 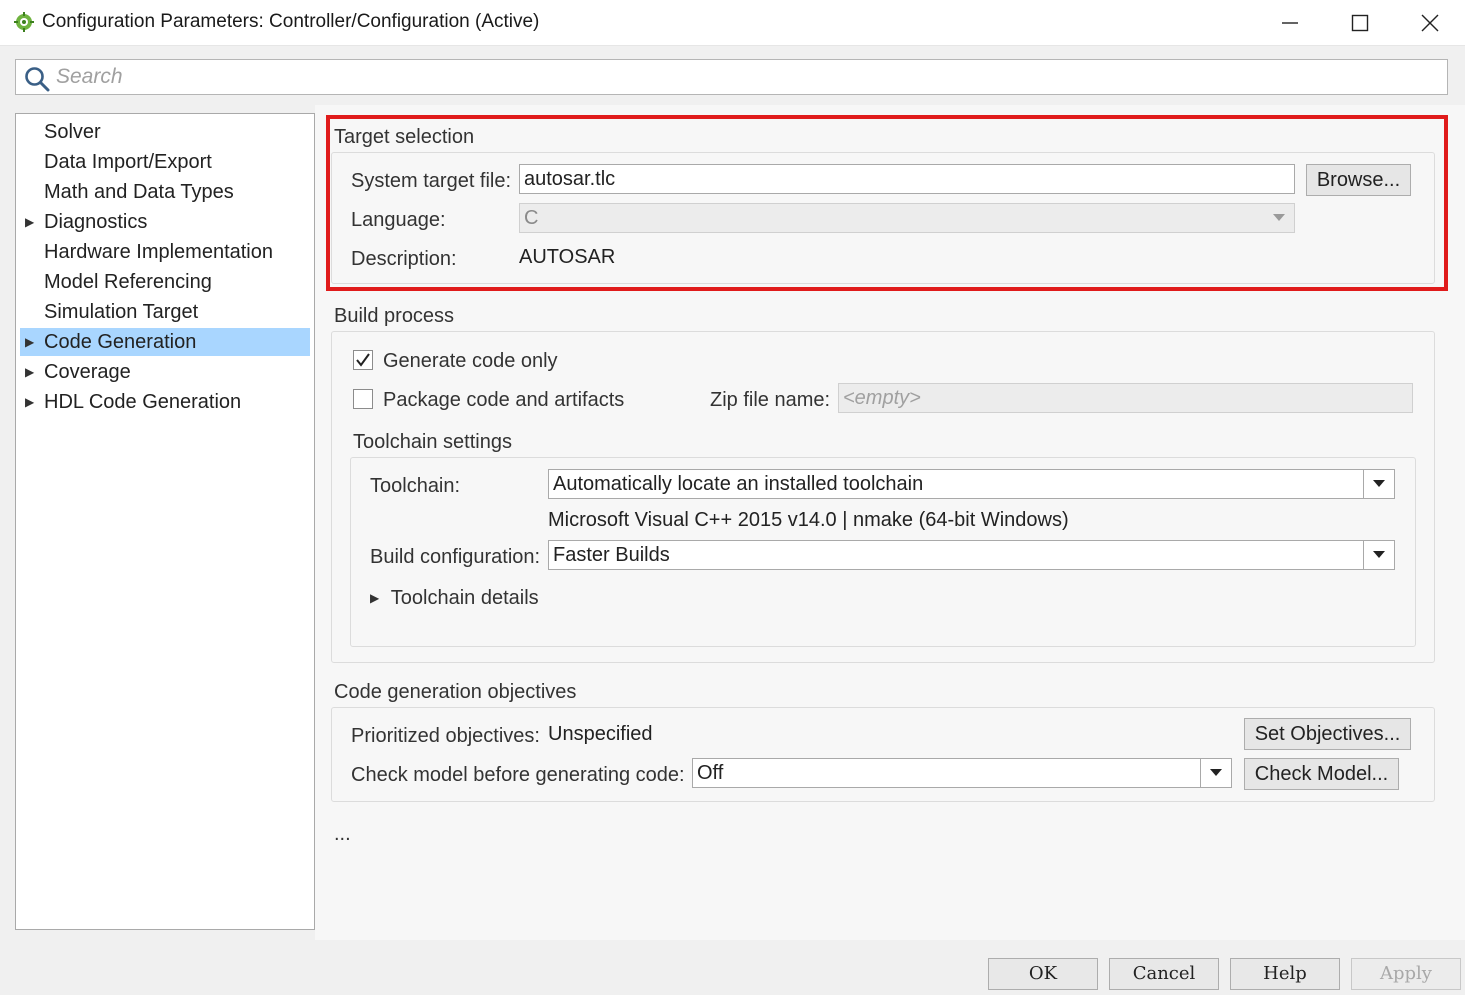 What do you see at coordinates (96, 222) in the screenshot?
I see `tree-item-label: Diagnostics` at bounding box center [96, 222].